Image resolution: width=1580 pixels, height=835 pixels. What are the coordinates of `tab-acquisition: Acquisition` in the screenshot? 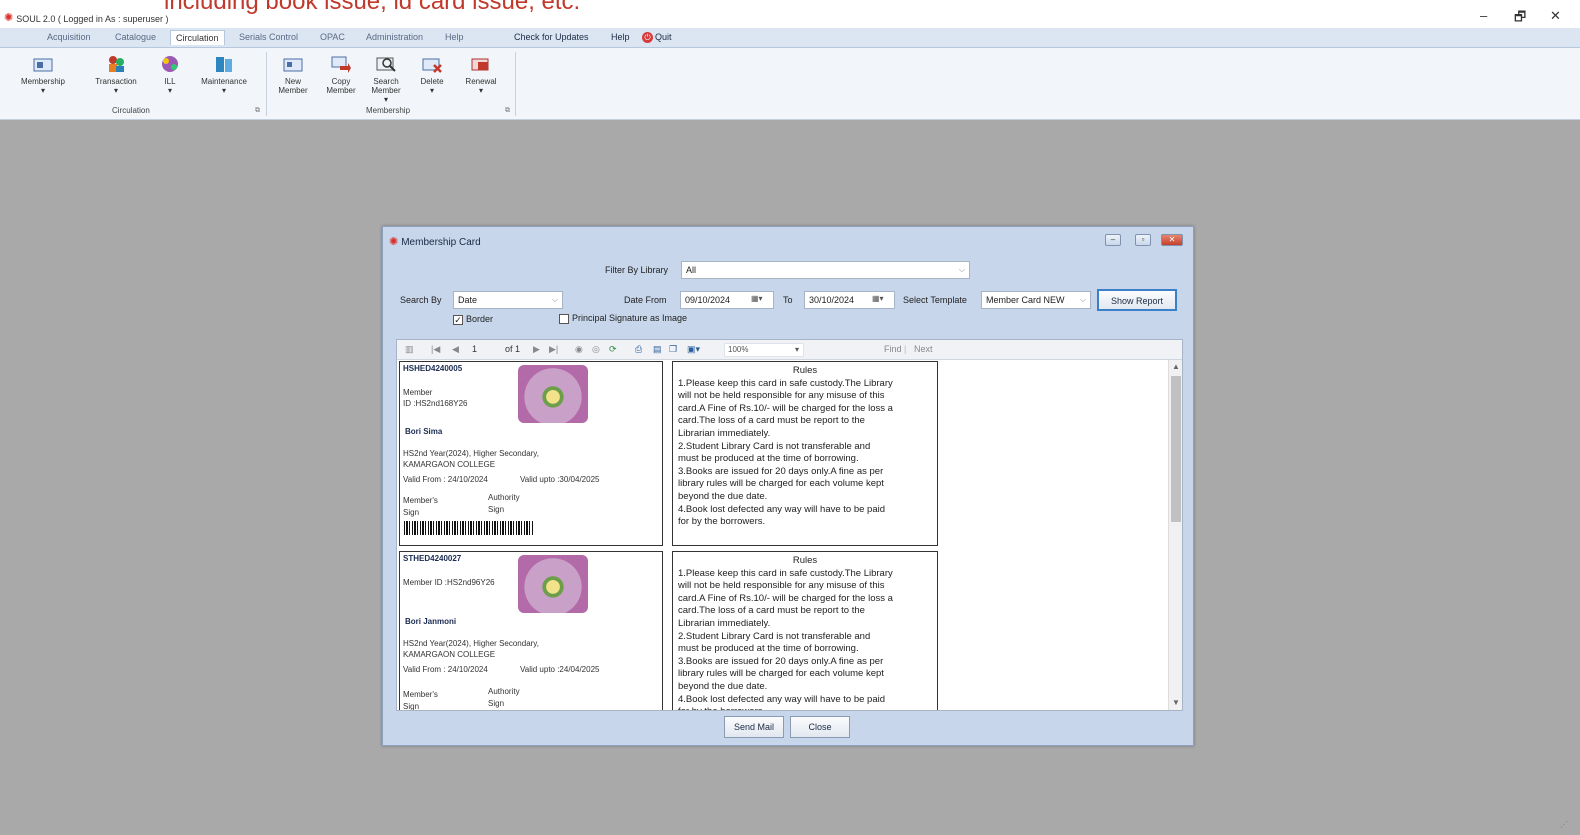 It's located at (69, 37).